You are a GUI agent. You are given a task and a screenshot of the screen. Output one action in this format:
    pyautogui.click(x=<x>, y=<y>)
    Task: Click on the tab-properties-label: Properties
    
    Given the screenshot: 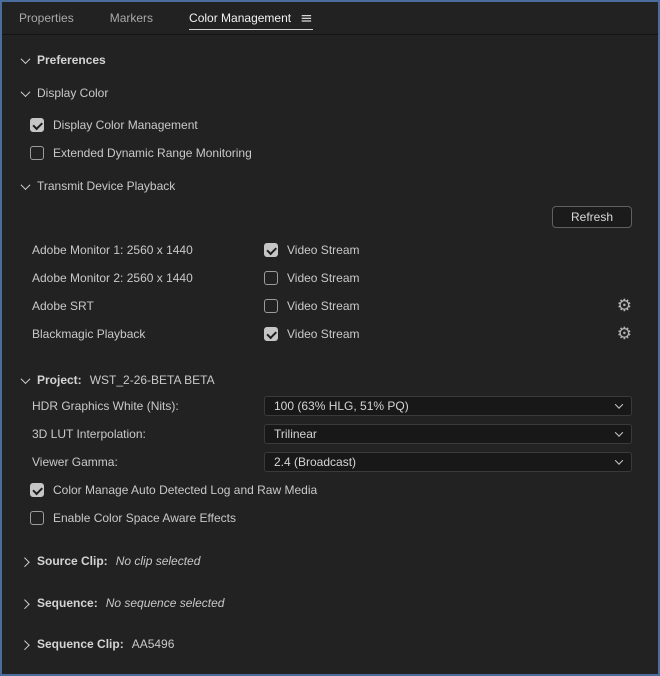 What is the action you would take?
    pyautogui.click(x=46, y=18)
    